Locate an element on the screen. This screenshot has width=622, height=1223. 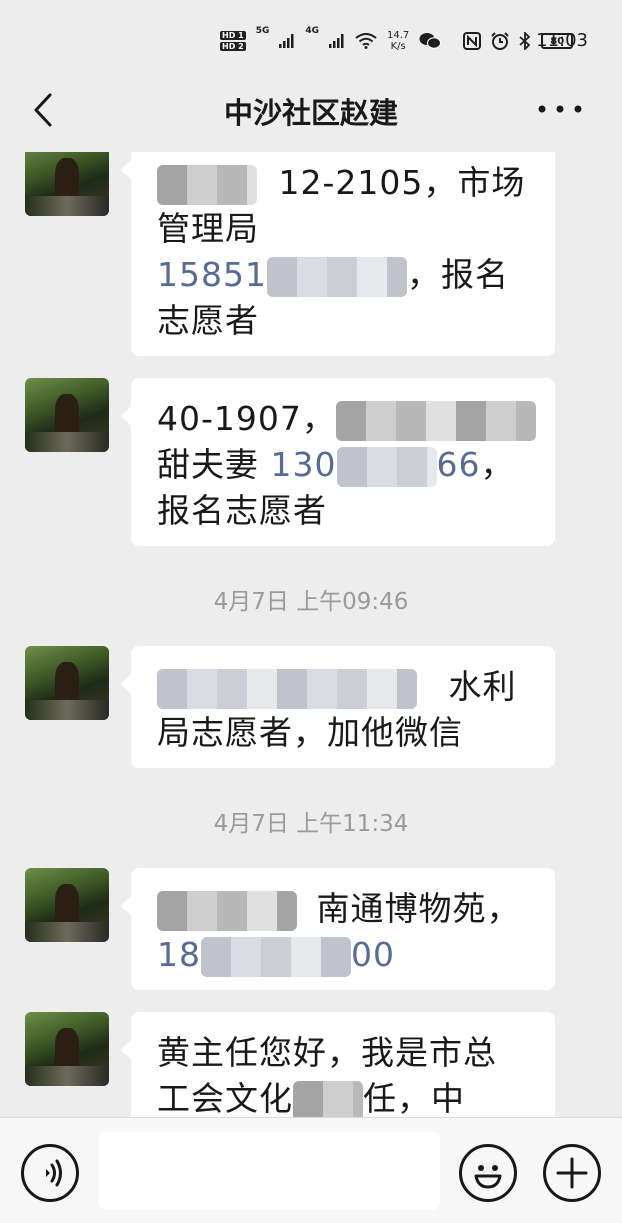
hd2-badge: HD 2 is located at coordinates (233, 46).